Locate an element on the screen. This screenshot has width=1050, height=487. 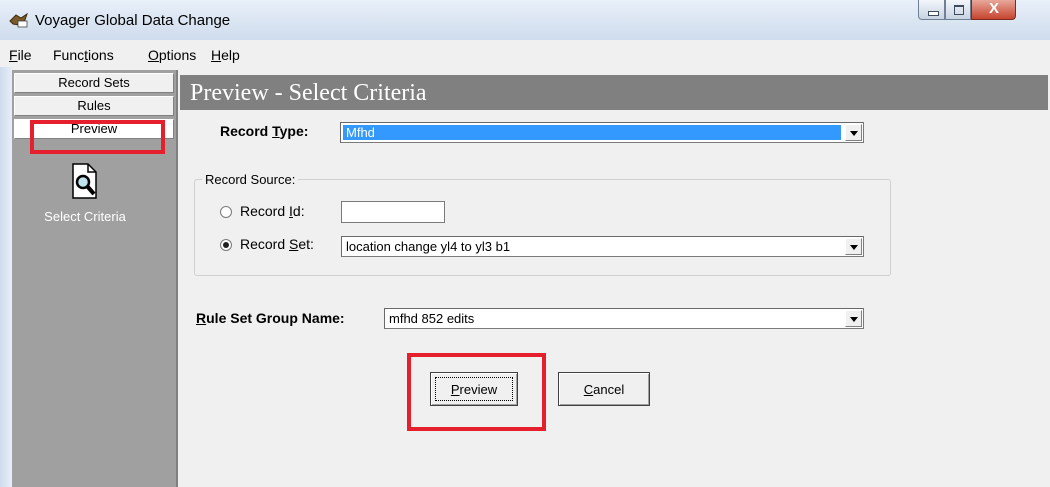
record-type-label-rest: ype: is located at coordinates (294, 131).